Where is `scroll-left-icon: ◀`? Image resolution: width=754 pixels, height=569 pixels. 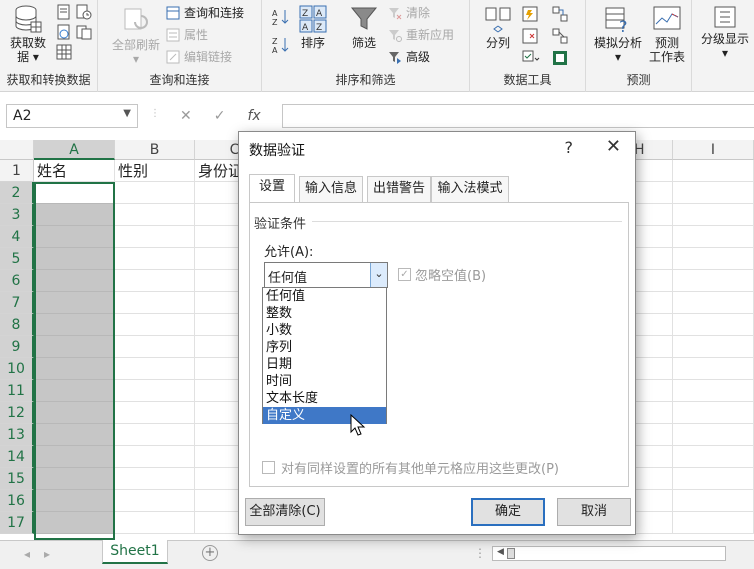 scroll-left-icon: ◀ is located at coordinates (500, 552).